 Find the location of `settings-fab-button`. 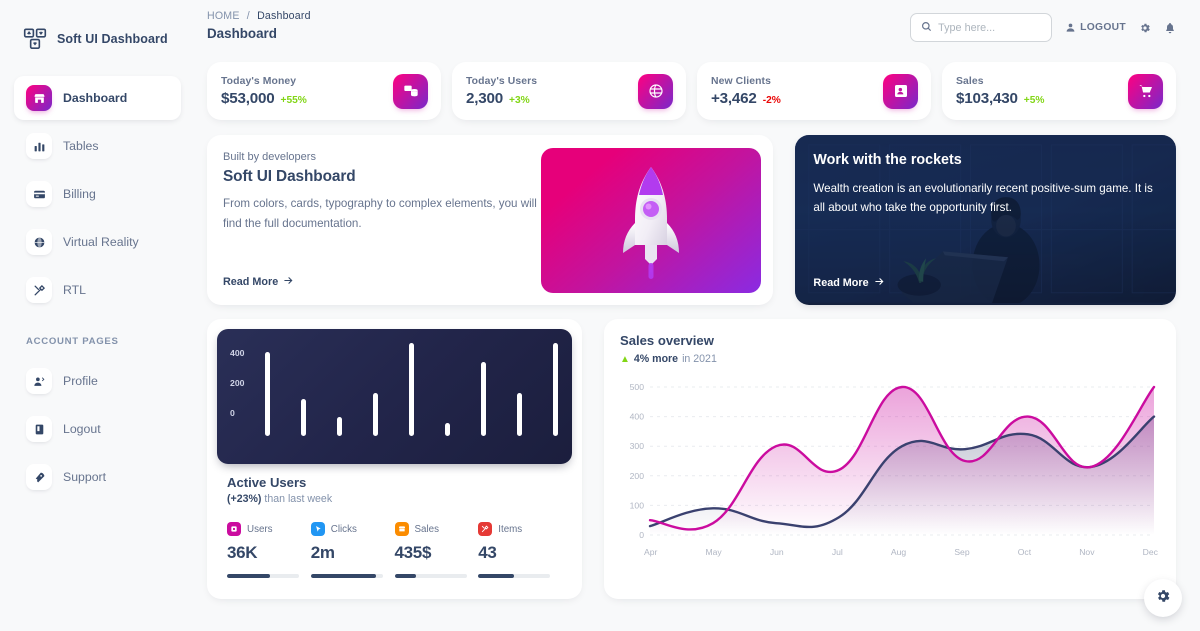

settings-fab-button is located at coordinates (1163, 598).